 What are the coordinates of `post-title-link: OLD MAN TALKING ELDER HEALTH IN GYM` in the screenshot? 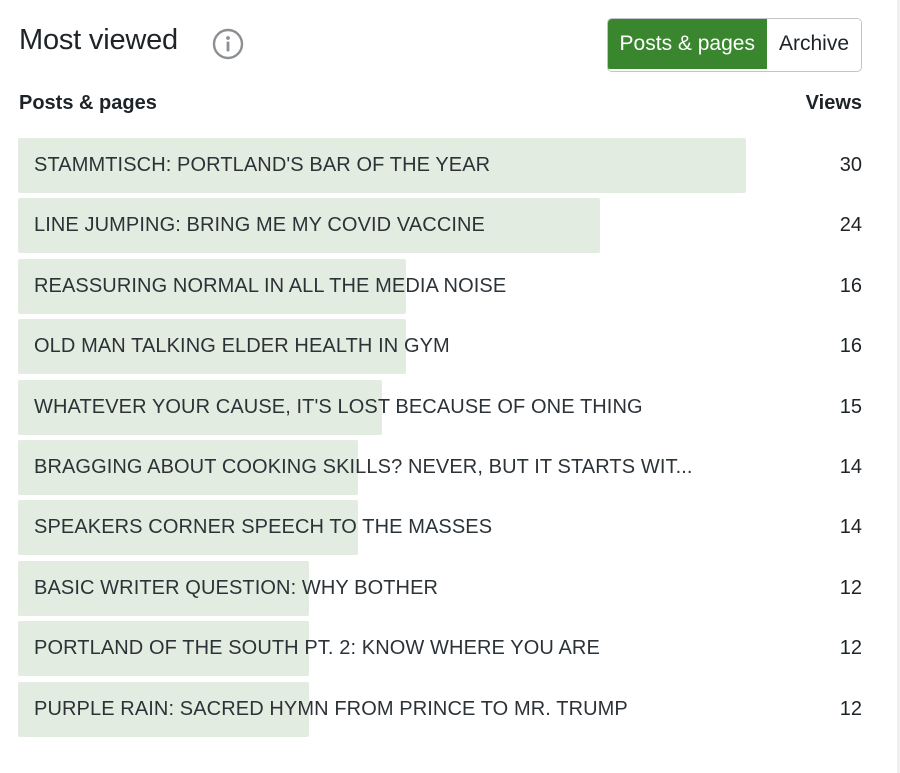 It's located at (242, 346).